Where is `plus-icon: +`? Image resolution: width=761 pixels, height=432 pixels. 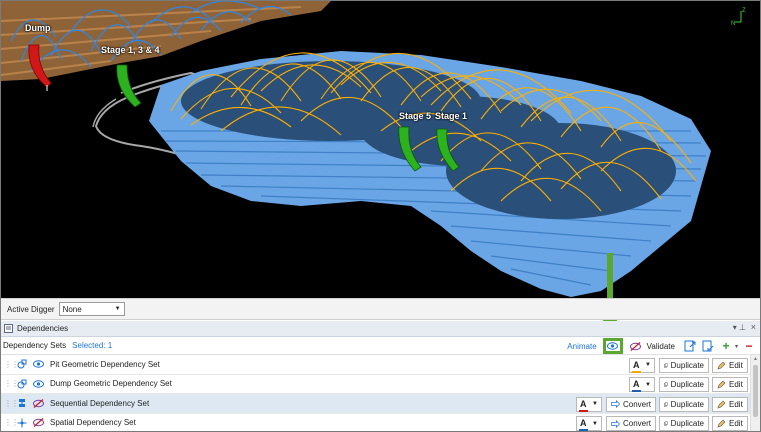
plus-icon: + is located at coordinates (726, 346).